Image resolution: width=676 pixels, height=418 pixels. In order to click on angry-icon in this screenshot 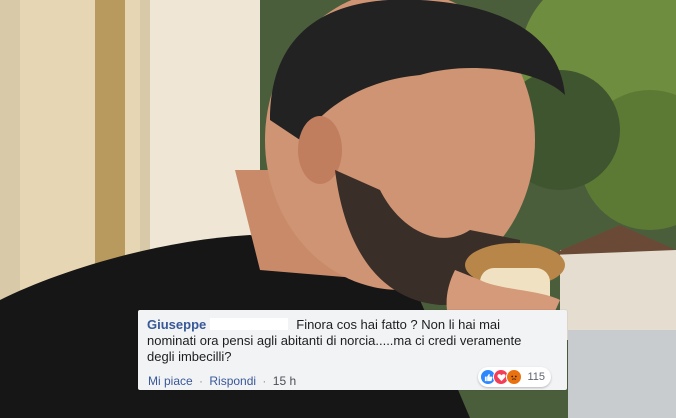, I will do `click(514, 377)`.